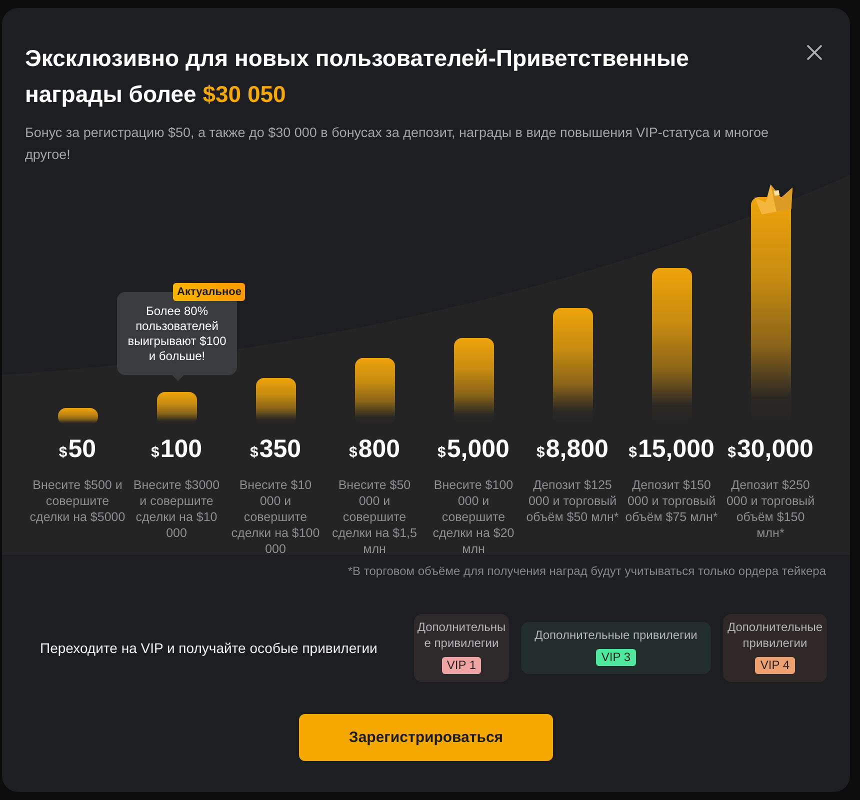 Image resolution: width=860 pixels, height=800 pixels. Describe the element at coordinates (474, 450) in the screenshot. I see `reward-amount: $5,000` at that location.